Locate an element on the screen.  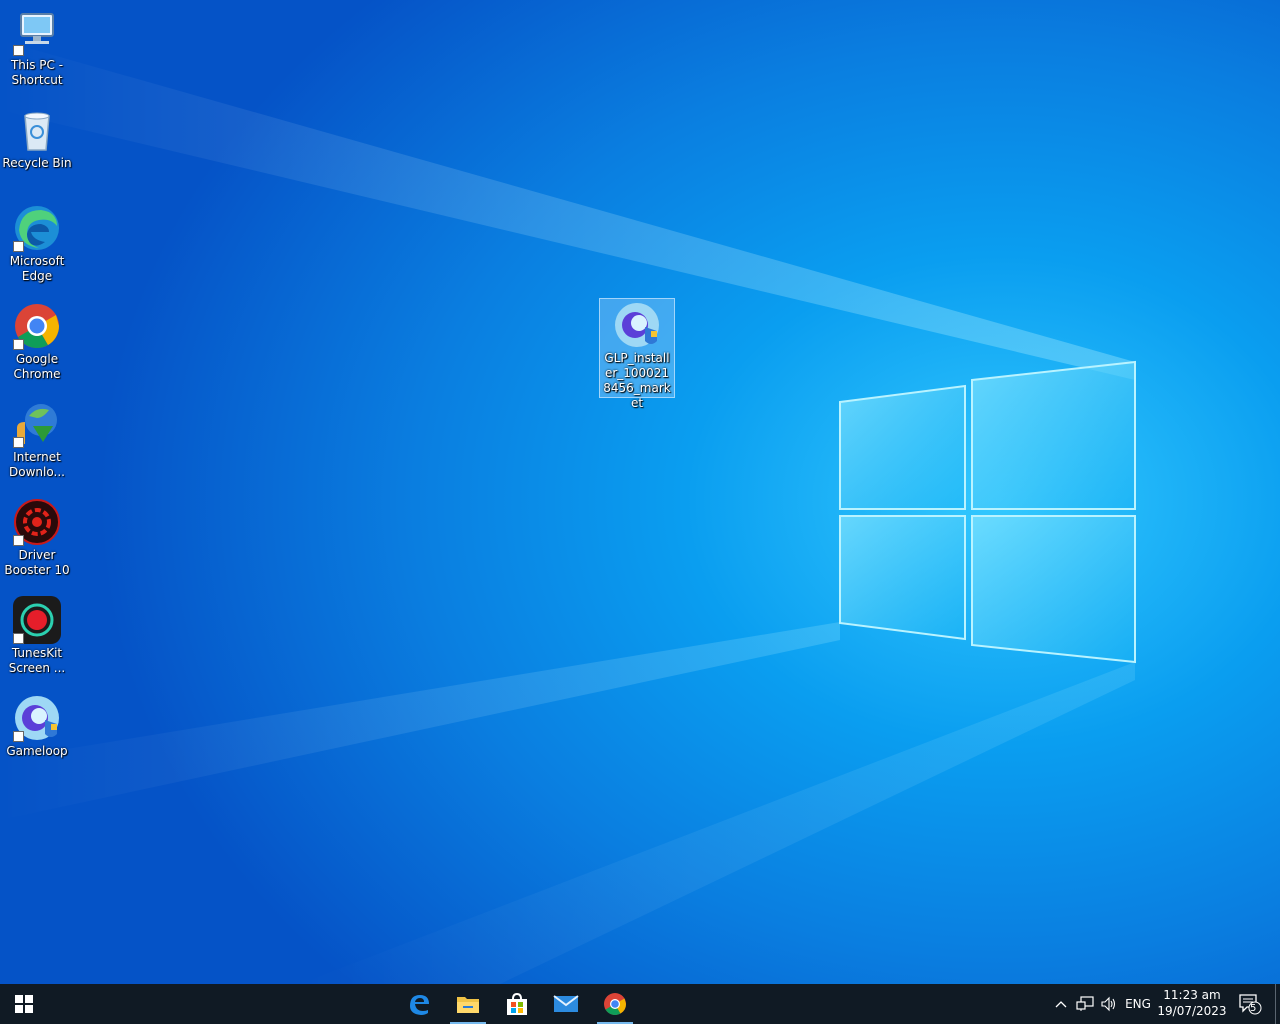
recycle-bin-icon is located at coordinates (37, 130).